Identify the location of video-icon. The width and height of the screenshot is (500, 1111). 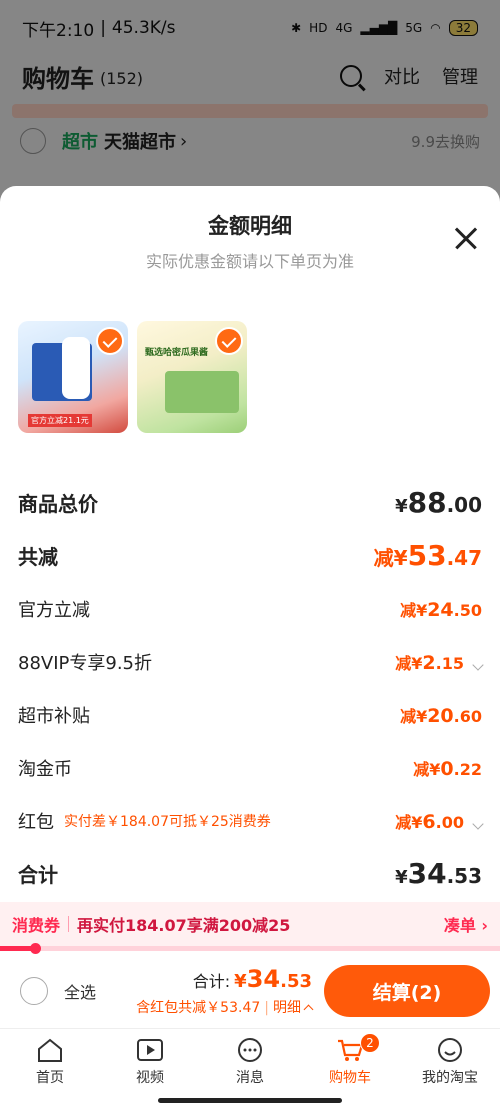
(150, 1050).